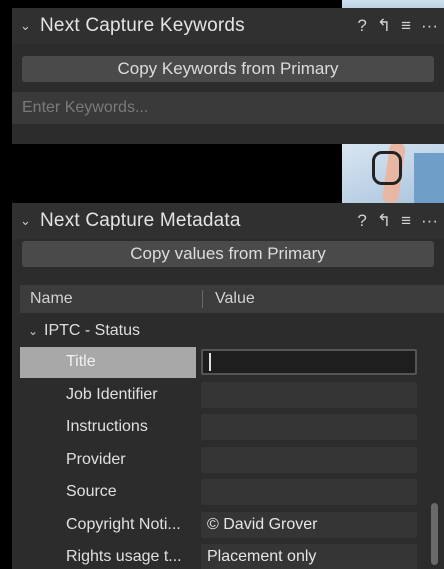  Describe the element at coordinates (142, 25) in the screenshot. I see `panel-title: Next Capture Keywords` at that location.